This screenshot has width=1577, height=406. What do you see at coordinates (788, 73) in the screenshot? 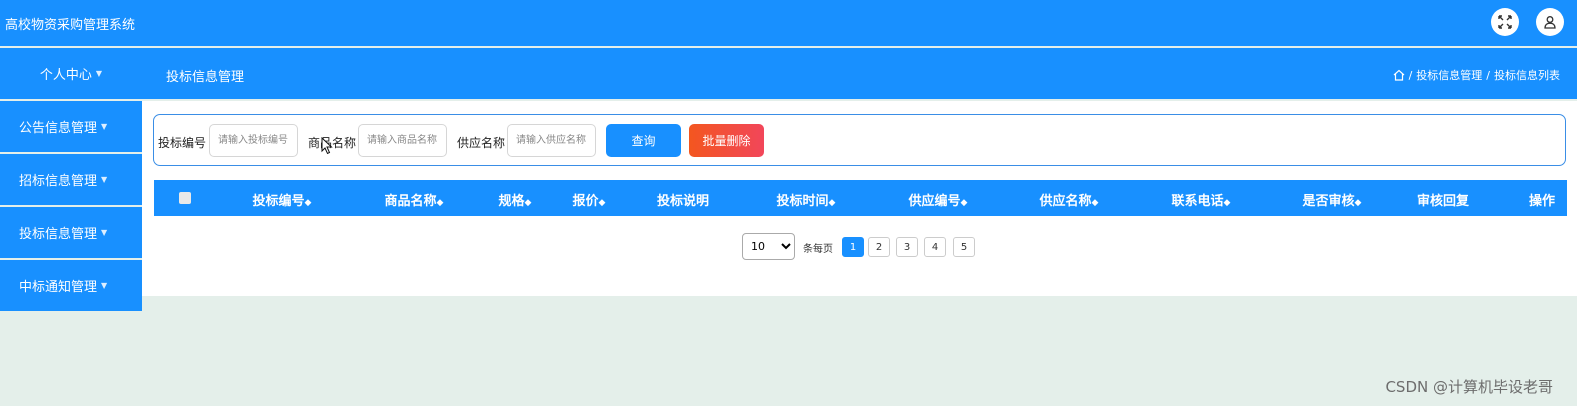
I see `nav-bar: 个人中心 ▼ 投标信息管理 / 投标信息管理 / 投标信息列表` at bounding box center [788, 73].